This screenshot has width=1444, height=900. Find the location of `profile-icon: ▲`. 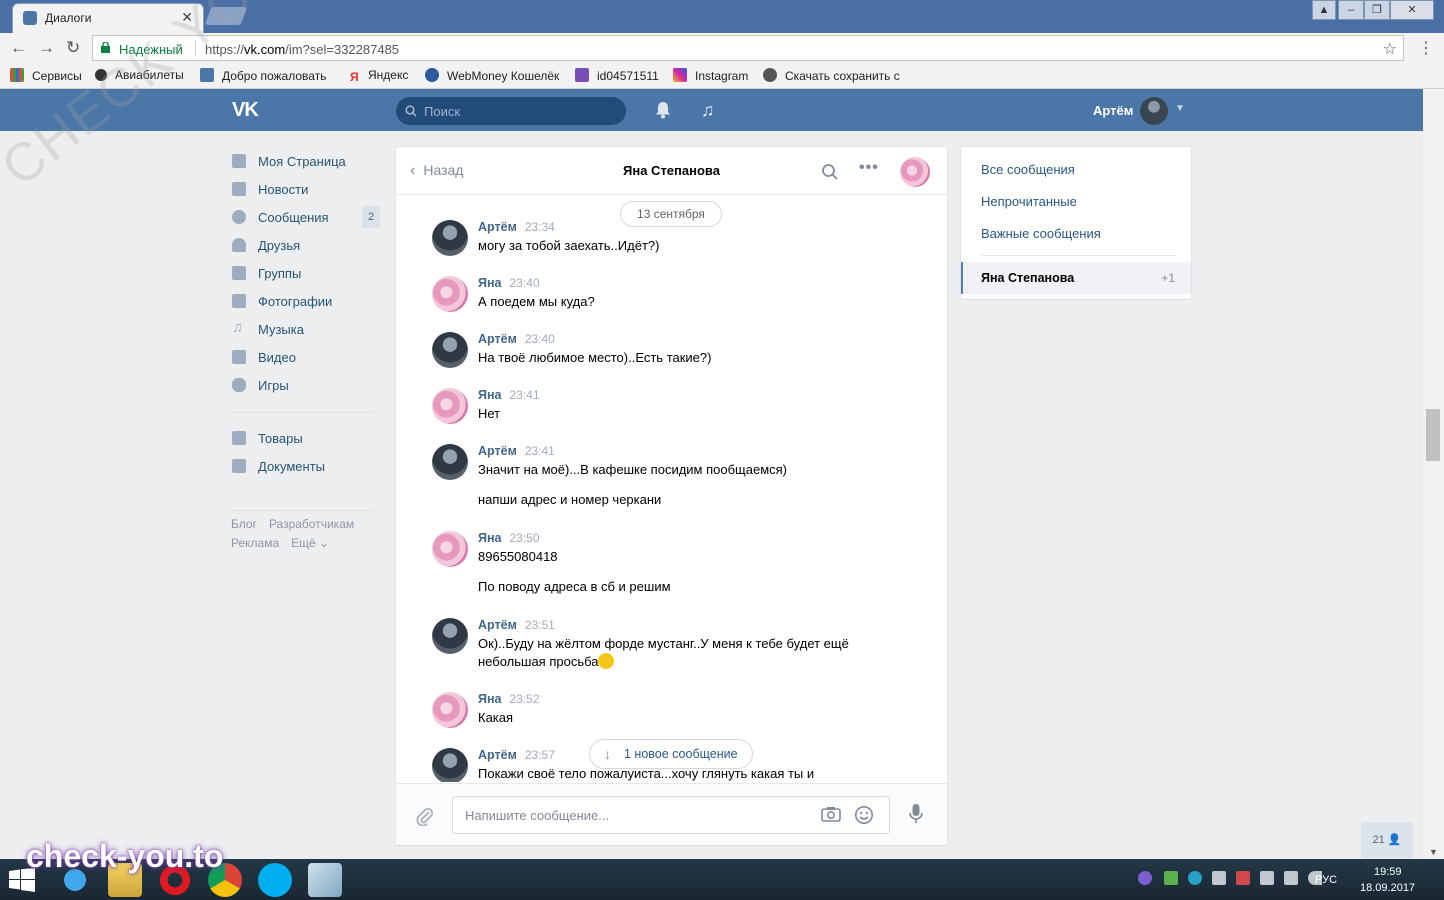

profile-icon: ▲ is located at coordinates (1324, 10).